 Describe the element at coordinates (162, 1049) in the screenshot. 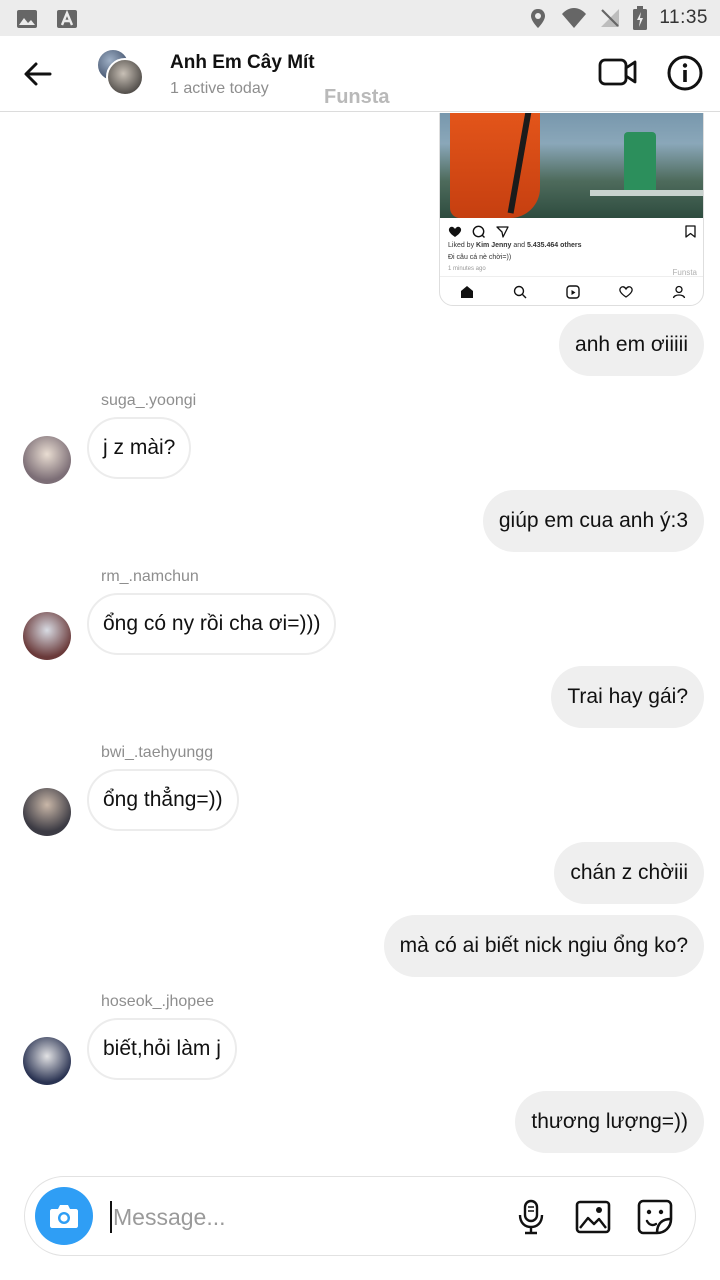

I see `incoming-message: biết,hỏi làm j` at that location.